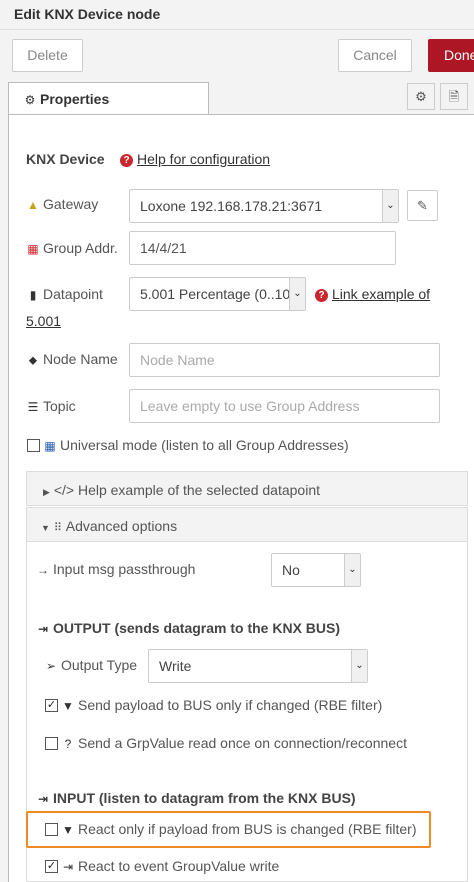  Describe the element at coordinates (73, 294) in the screenshot. I see `datapoint-label: Datapoint` at that location.